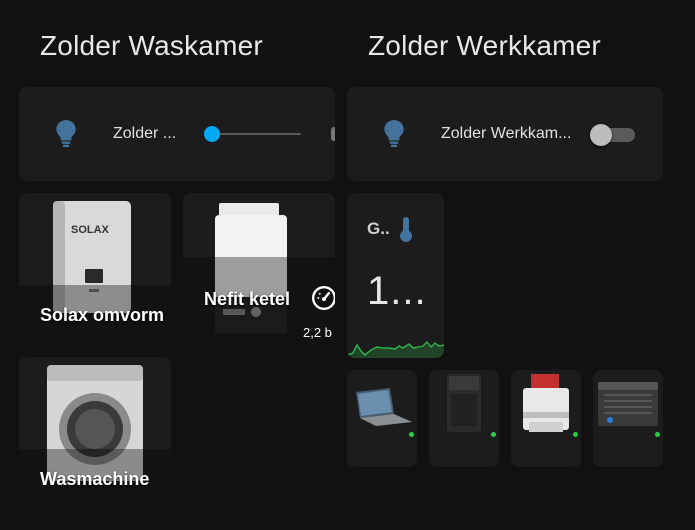  I want to click on sensor-history-graph, so click(395, 349).